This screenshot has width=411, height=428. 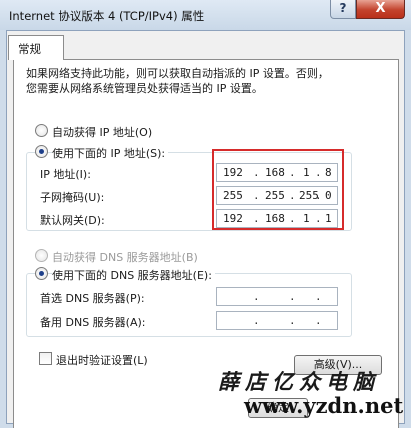 What do you see at coordinates (92, 298) in the screenshot?
I see `preferred-dns-label: 首选 DNS 服务器(P):` at bounding box center [92, 298].